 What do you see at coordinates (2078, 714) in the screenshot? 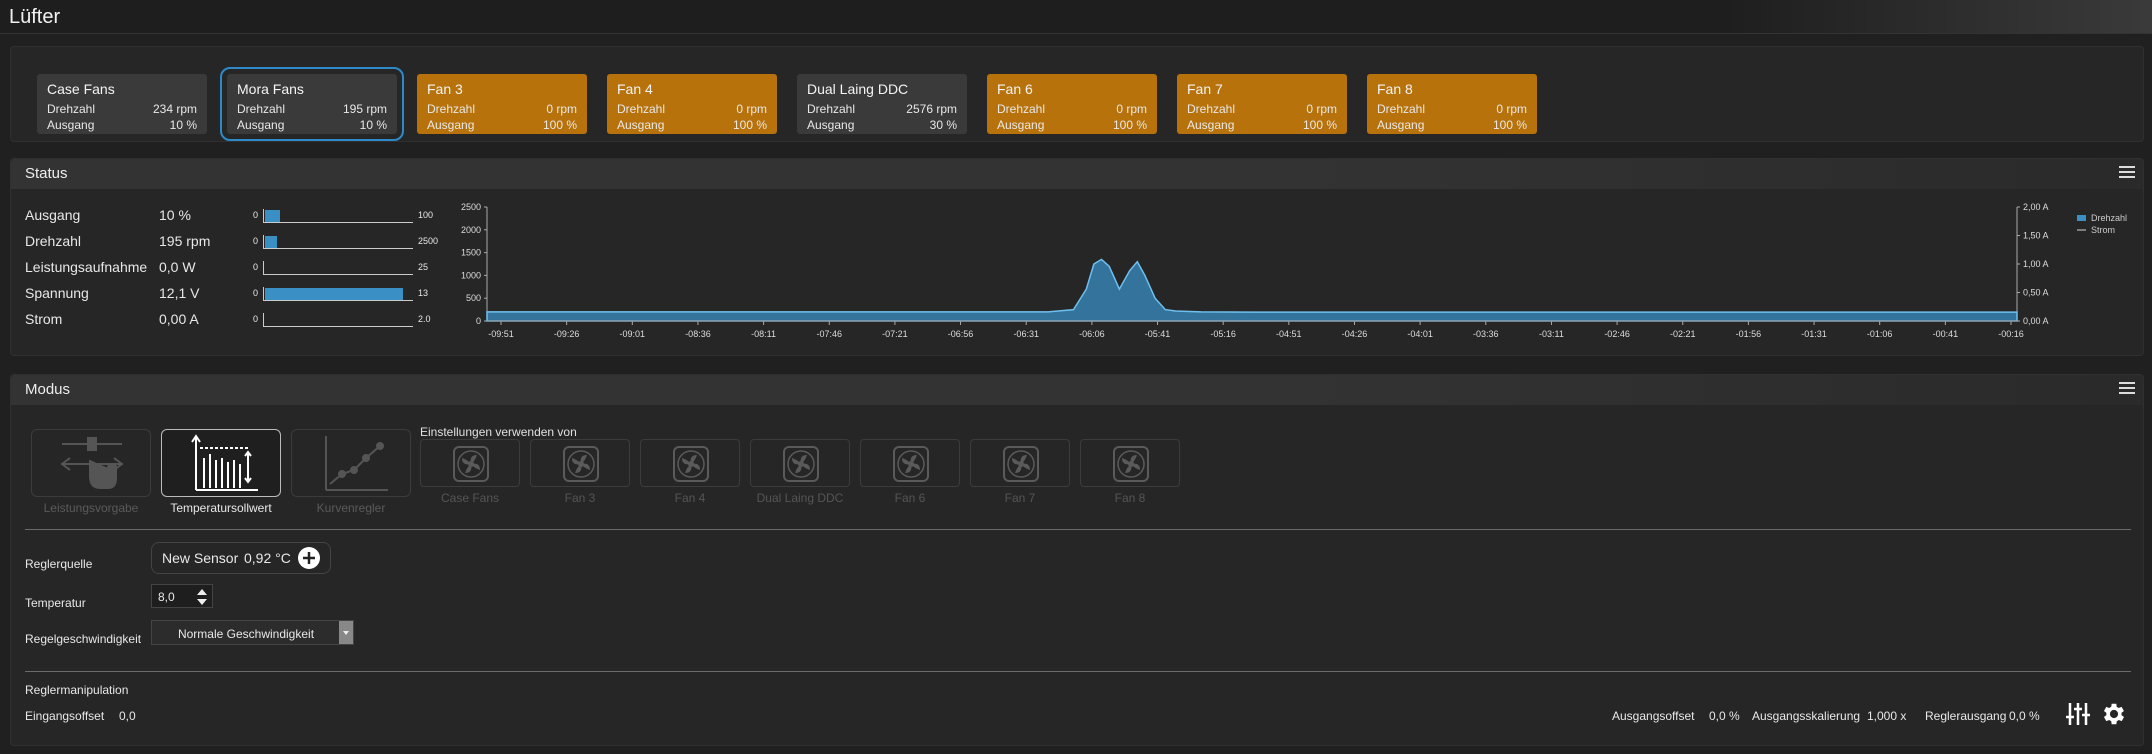
I see `sliders-icon` at bounding box center [2078, 714].